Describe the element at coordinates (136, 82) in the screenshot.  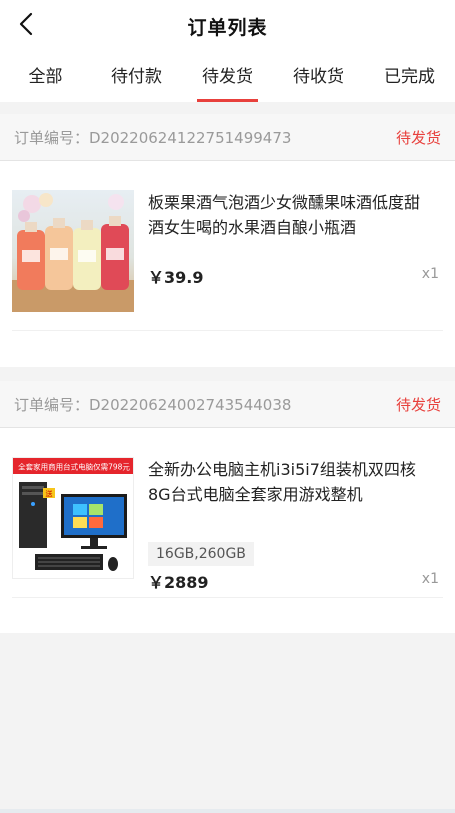
I see `tab-pending-payment: 待付款` at that location.